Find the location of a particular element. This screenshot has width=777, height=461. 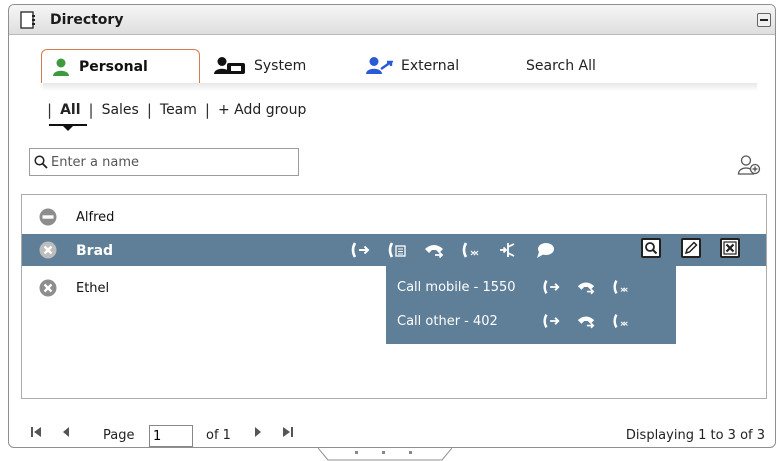

group-filter-bar: | All | Sales | Team | + Add group is located at coordinates (172, 110).